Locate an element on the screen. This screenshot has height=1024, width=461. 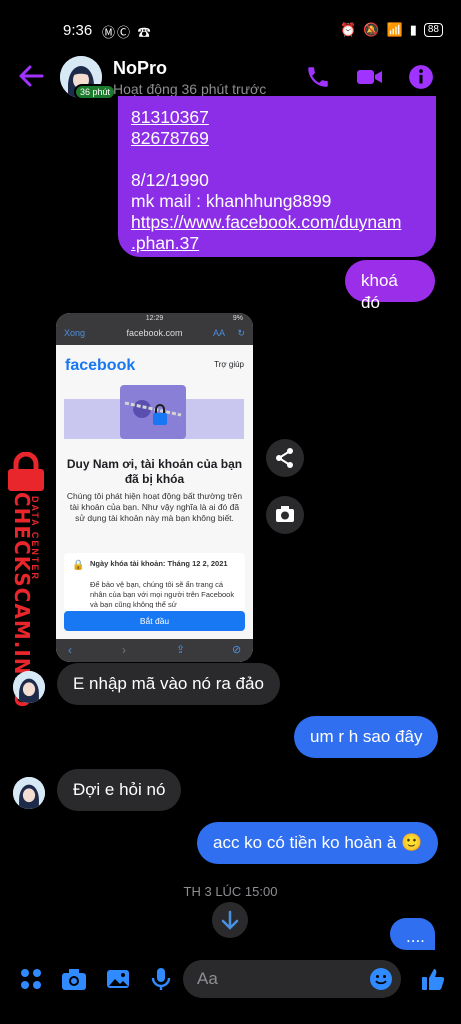
scroll-to-bottom-button is located at coordinates (230, 920).